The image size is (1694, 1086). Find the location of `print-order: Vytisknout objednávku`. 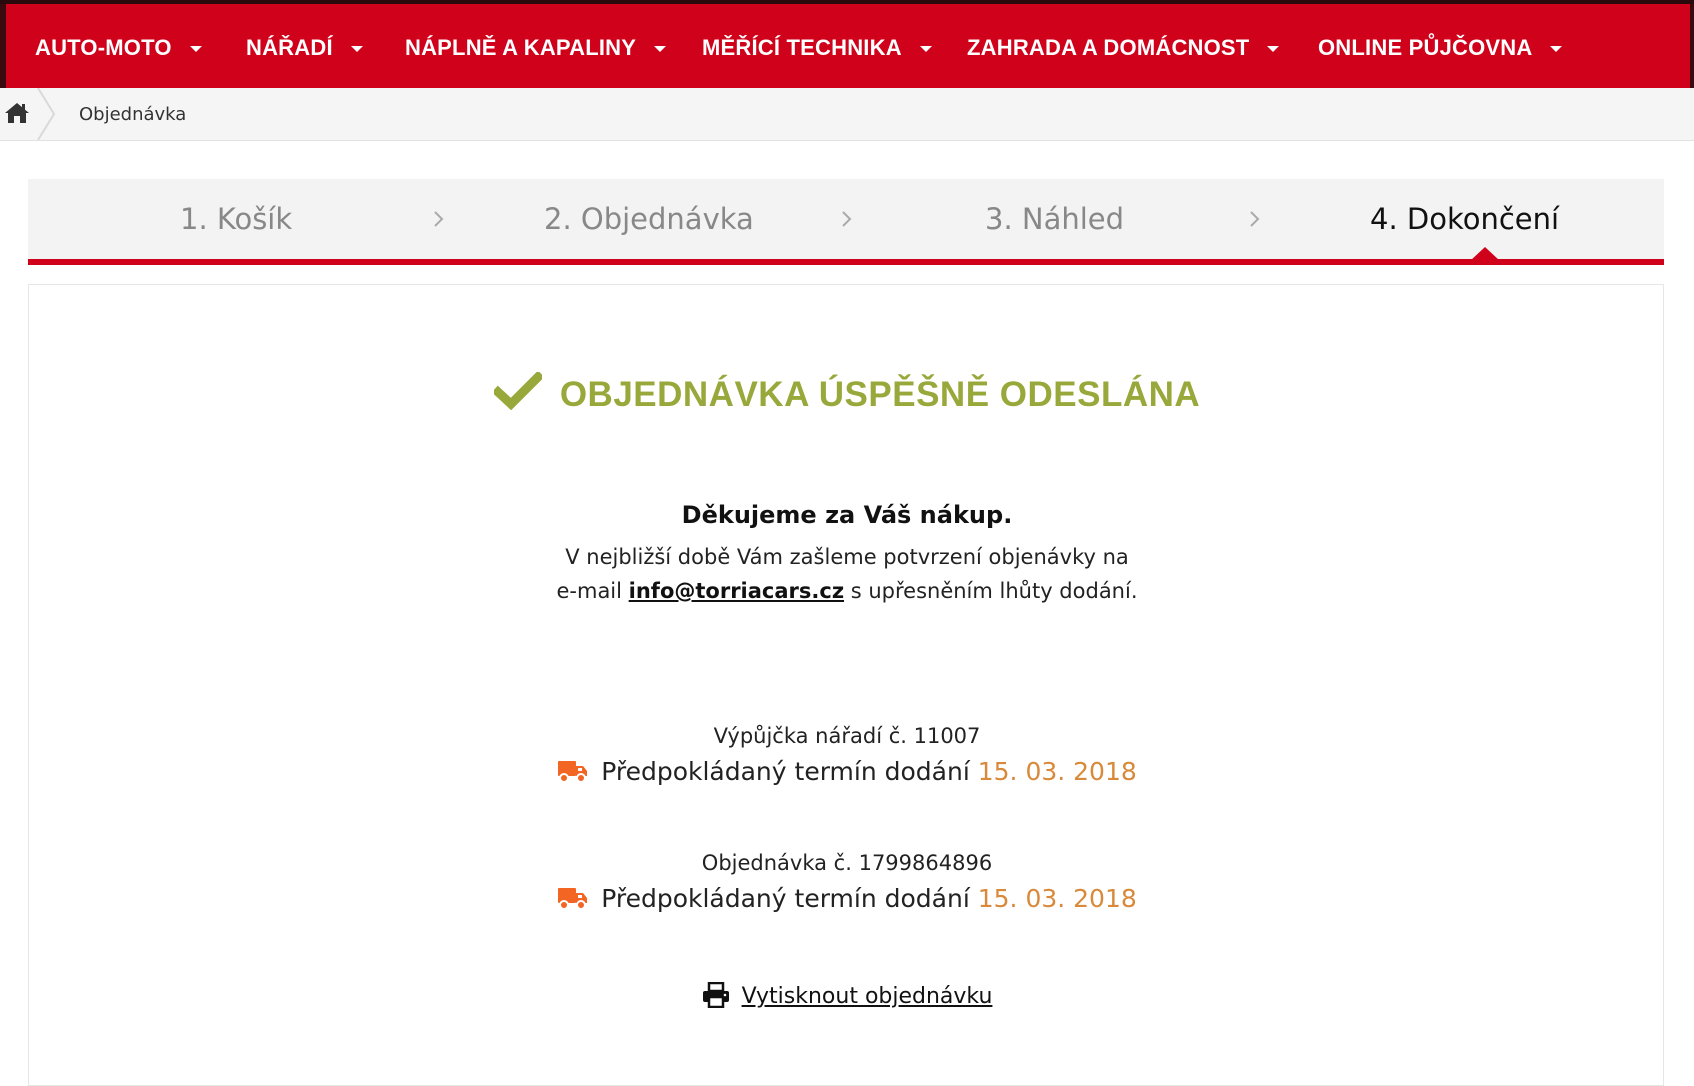

print-order: Vytisknout objednávku is located at coordinates (847, 995).